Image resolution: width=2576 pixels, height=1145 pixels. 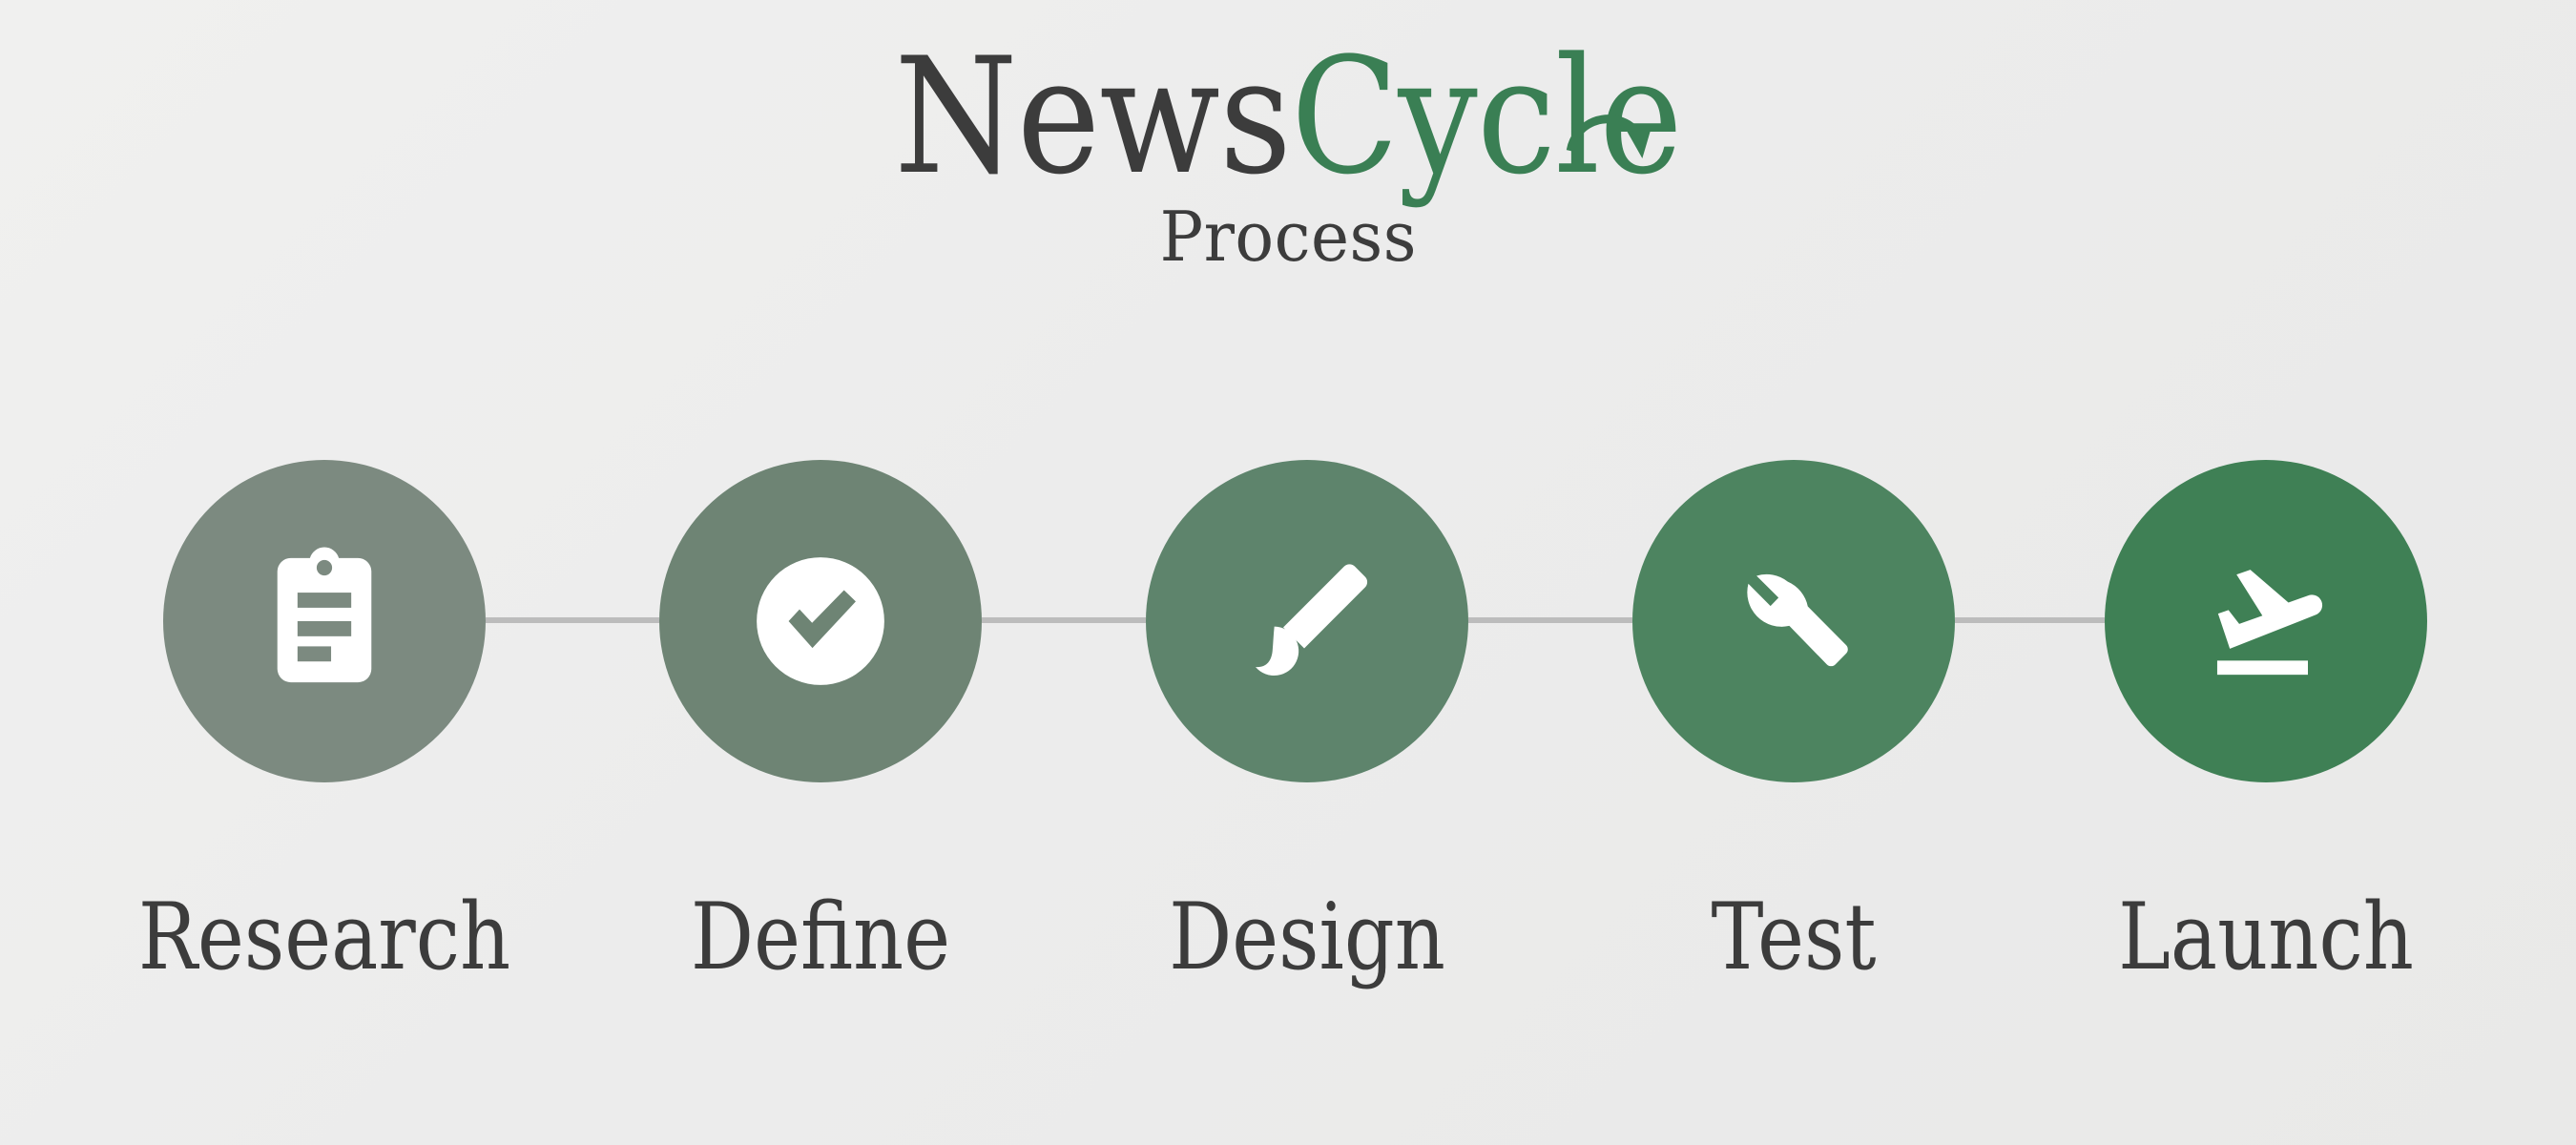 What do you see at coordinates (1794, 937) in the screenshot?
I see `step-label-test: Test` at bounding box center [1794, 937].